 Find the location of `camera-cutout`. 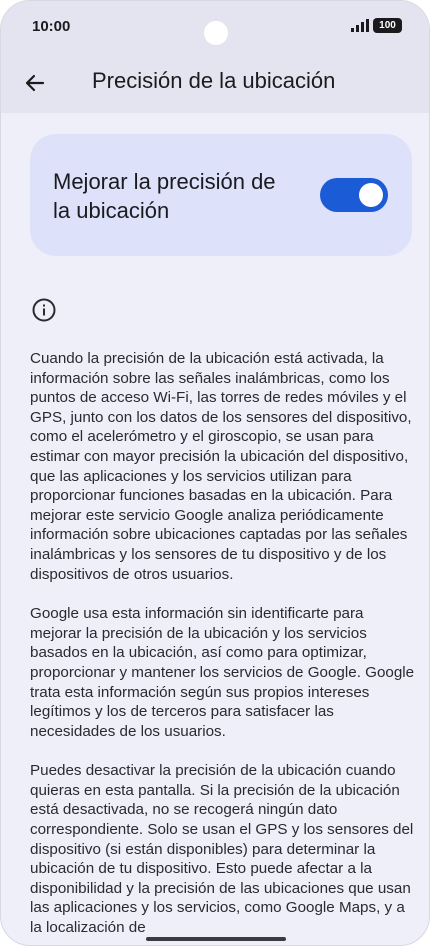

camera-cutout is located at coordinates (216, 33).